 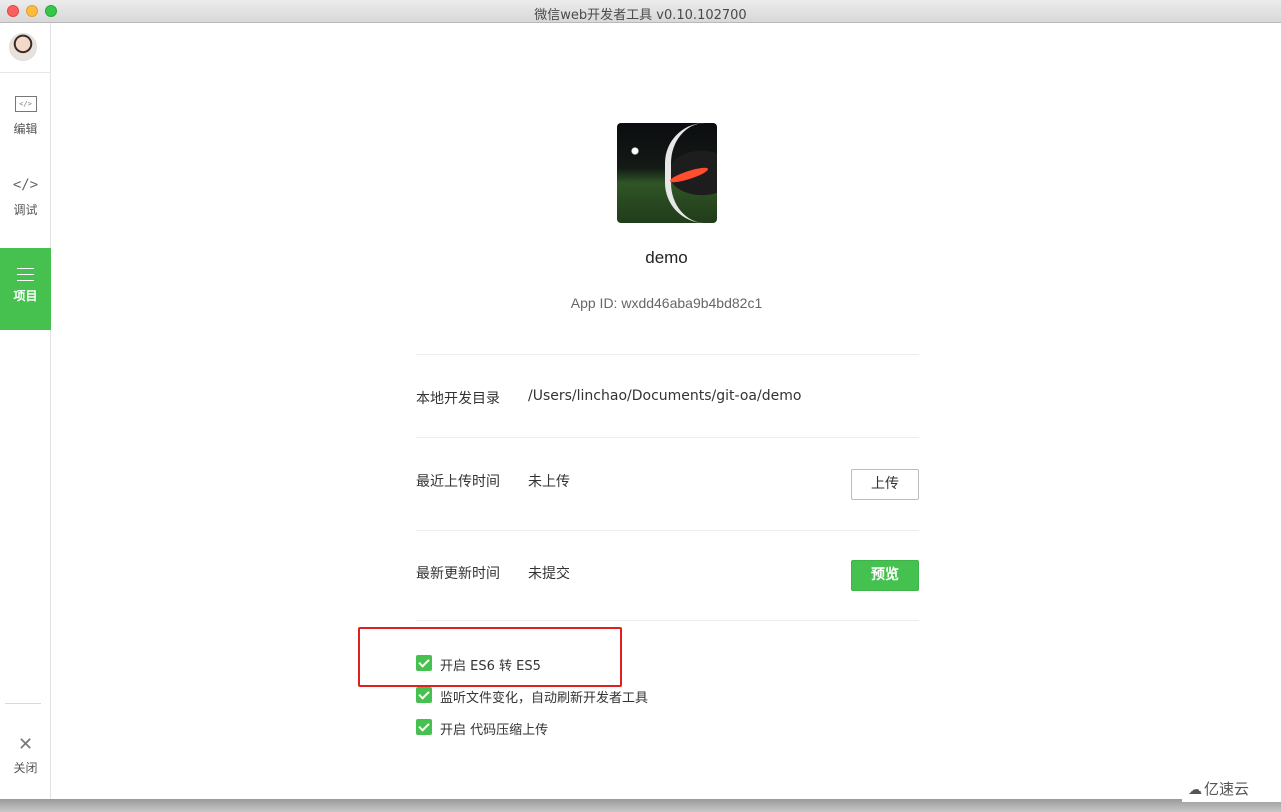 What do you see at coordinates (25, 129) in the screenshot?
I see `sidebar-item-label: 编辑` at bounding box center [25, 129].